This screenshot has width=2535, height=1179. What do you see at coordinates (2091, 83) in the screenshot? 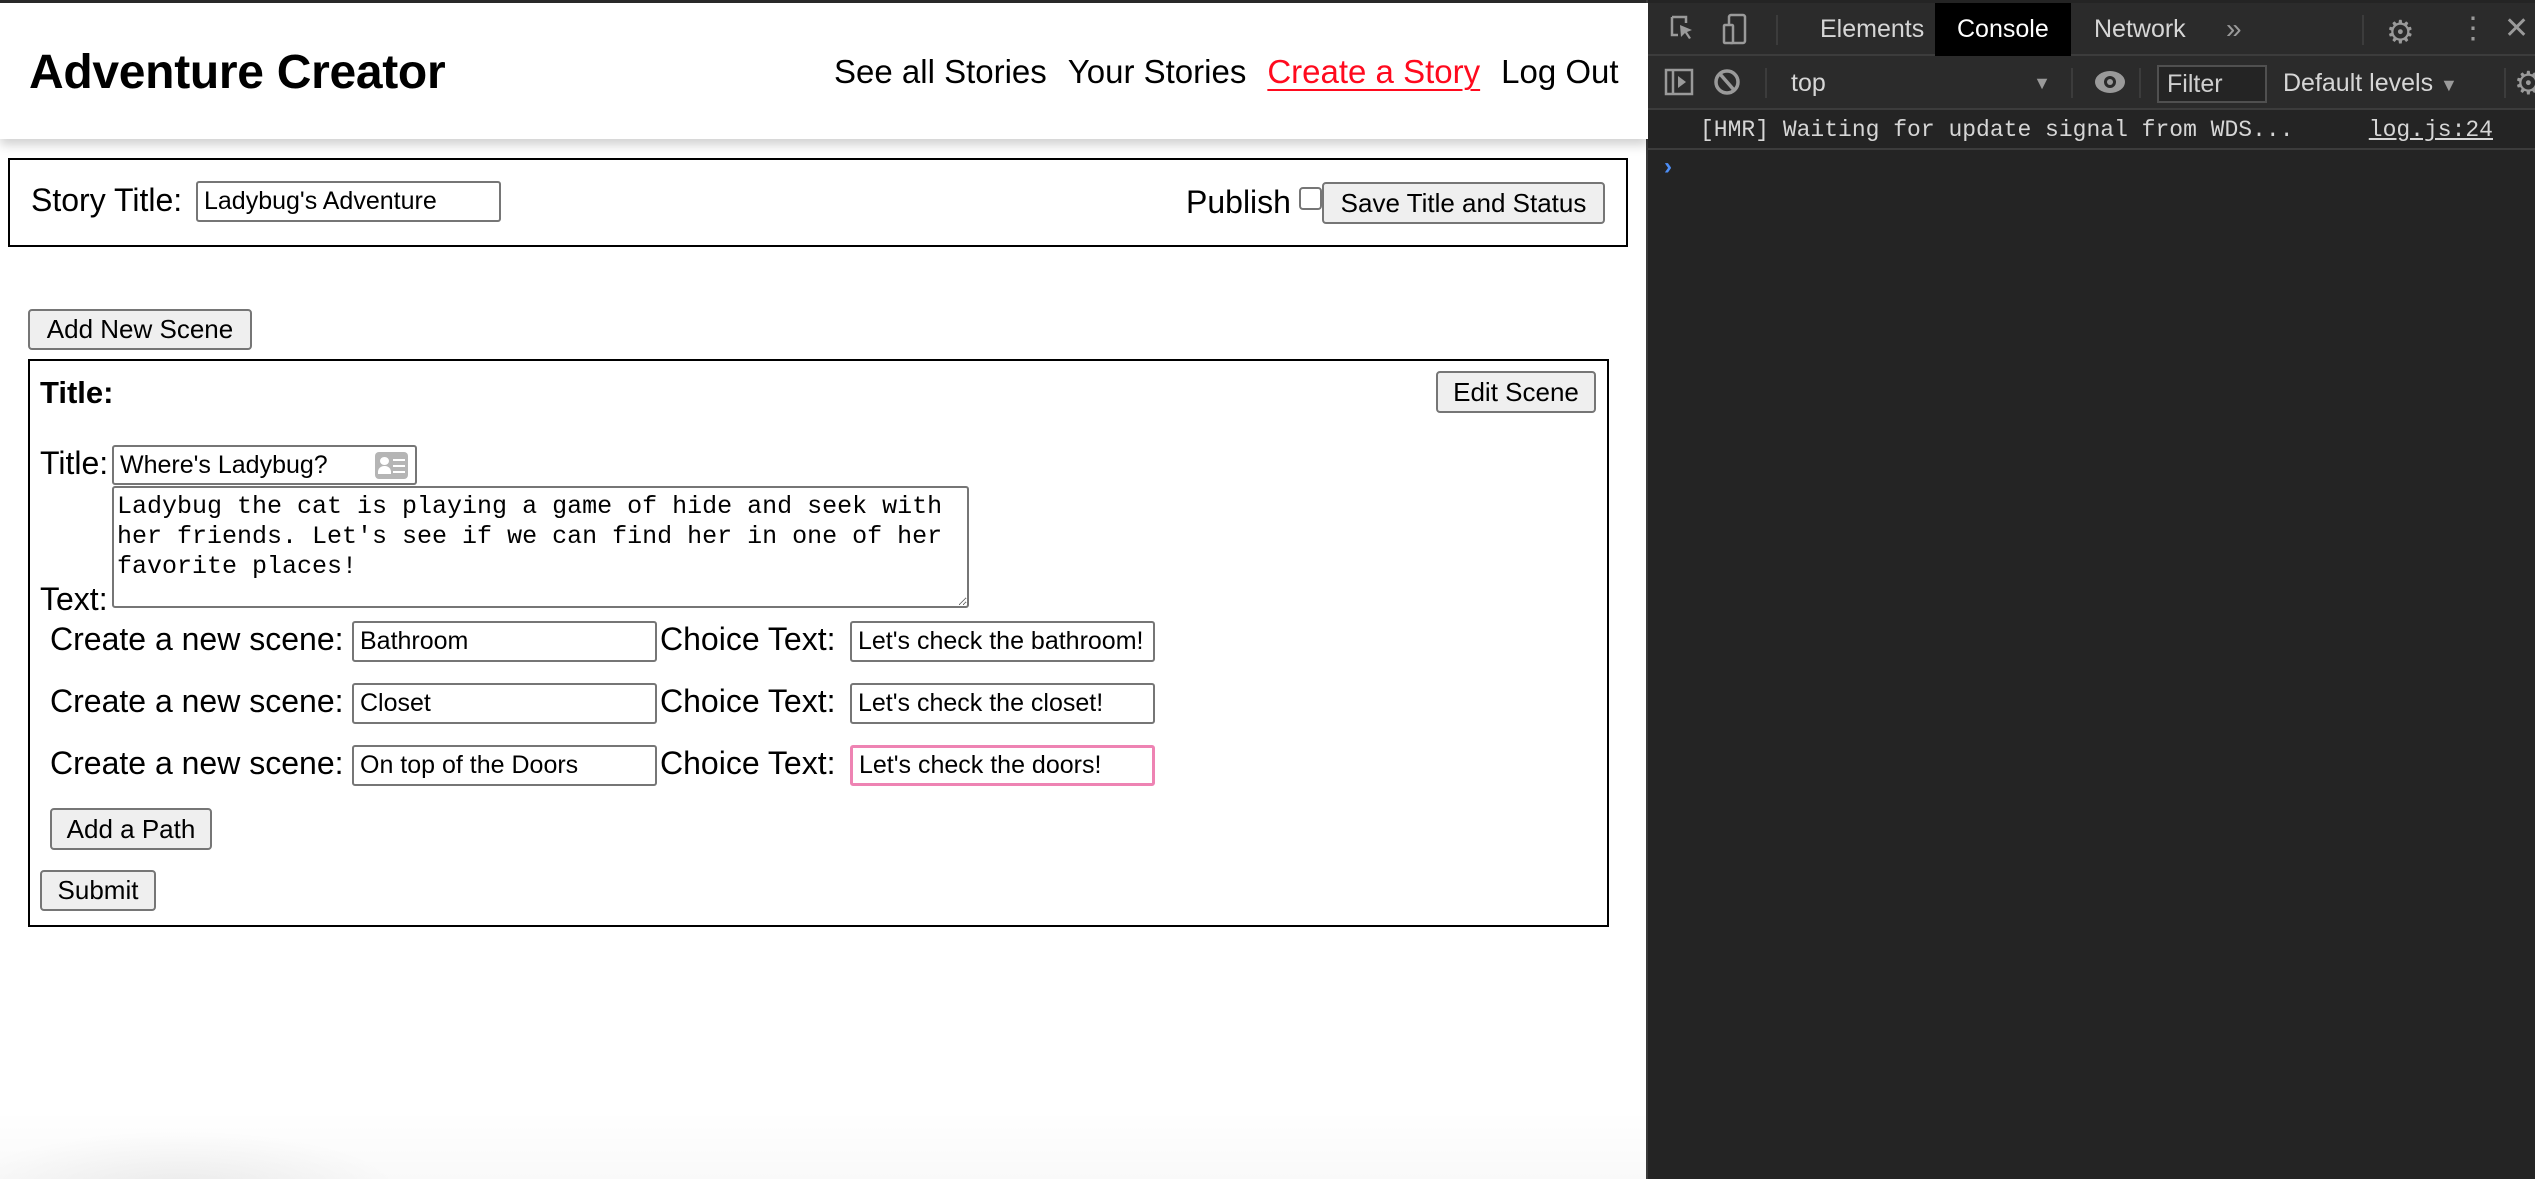
I see `console-toolbar: top ▼ Filter Default levels ▼ ⚙` at bounding box center [2091, 83].